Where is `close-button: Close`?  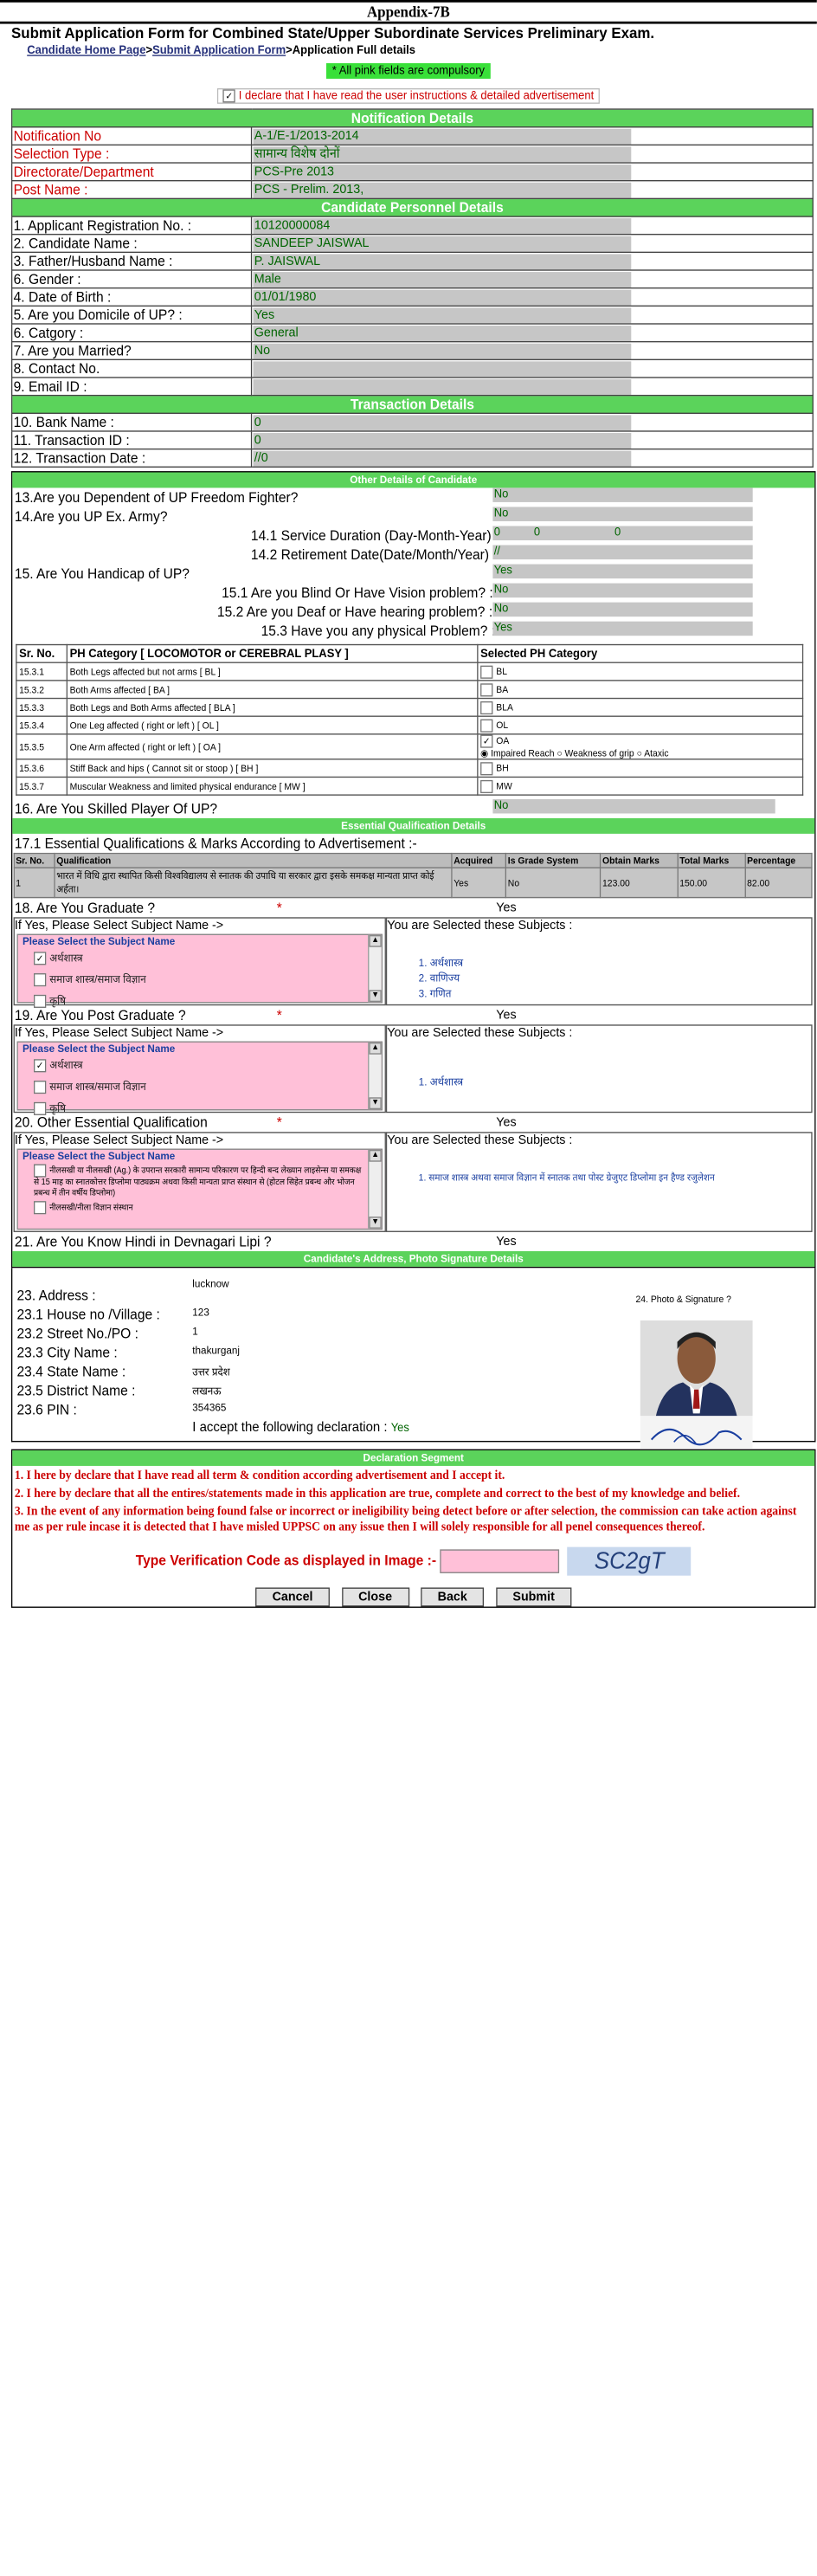
close-button: Close is located at coordinates (375, 1597).